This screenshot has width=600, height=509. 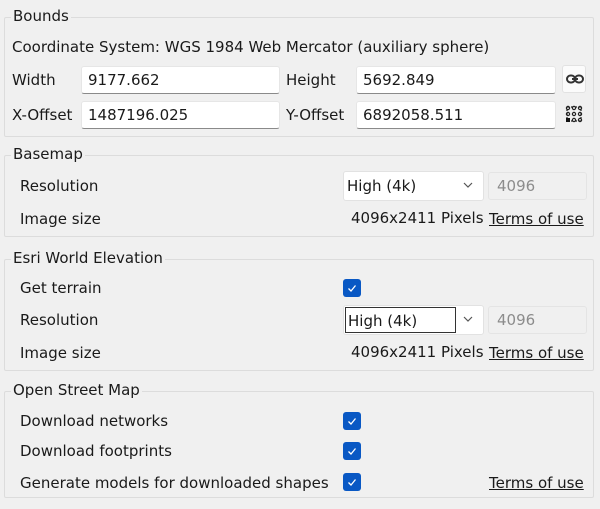 I want to click on basemap-image-size-value: 4096x2411 Pixels, so click(x=417, y=218).